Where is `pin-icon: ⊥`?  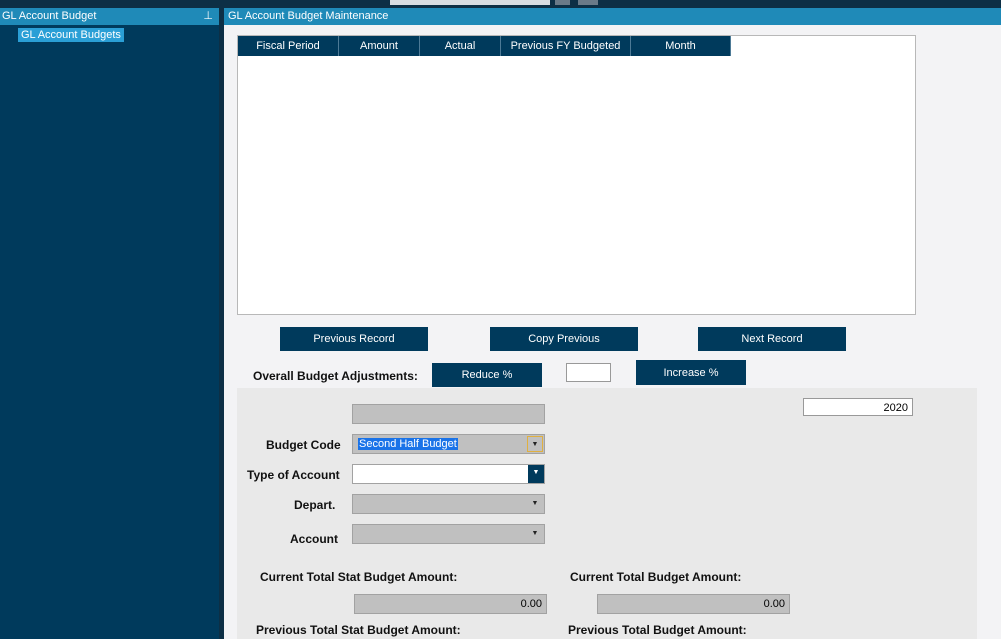
pin-icon: ⊥ is located at coordinates (208, 16).